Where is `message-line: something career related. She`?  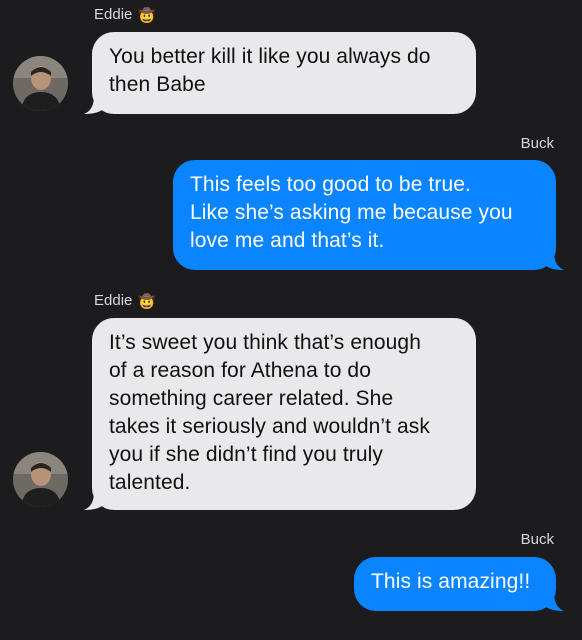
message-line: something career related. She is located at coordinates (251, 398).